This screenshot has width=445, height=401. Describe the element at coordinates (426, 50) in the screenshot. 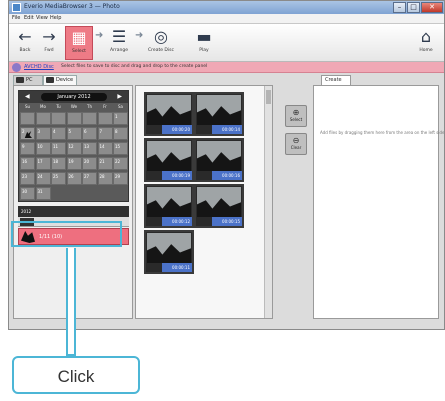

I see `home-label: Home` at that location.